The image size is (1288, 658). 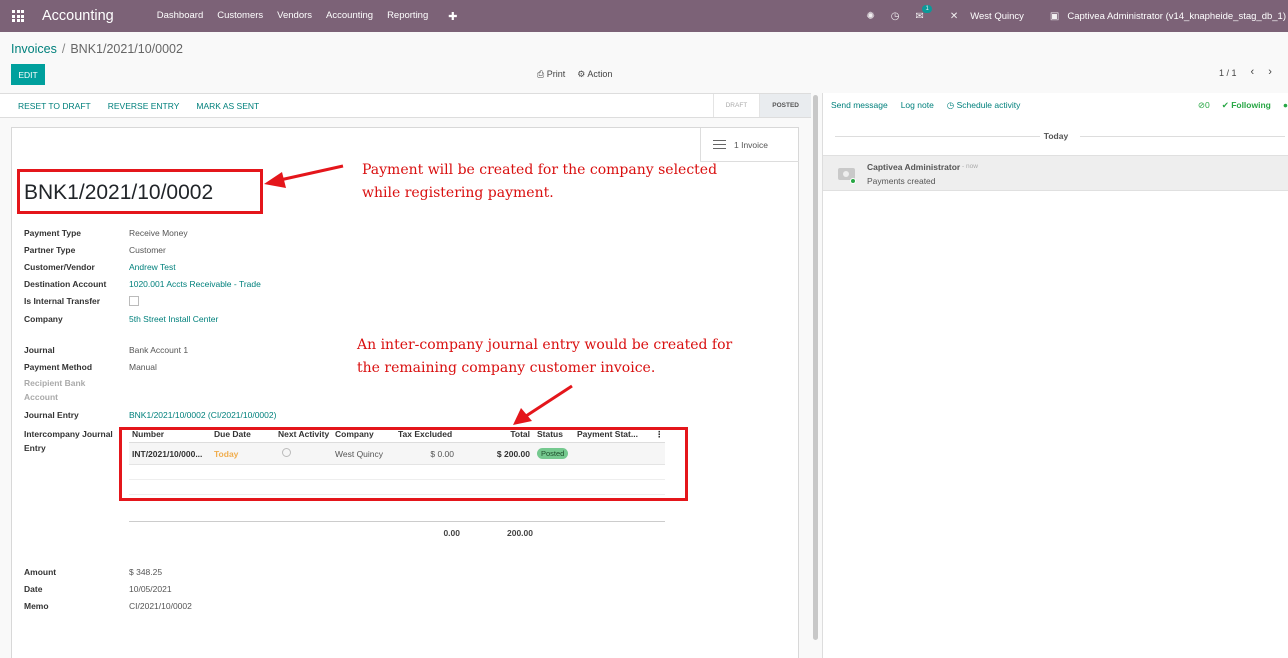 I want to click on print-icon: ⎙, so click(x=541, y=74).